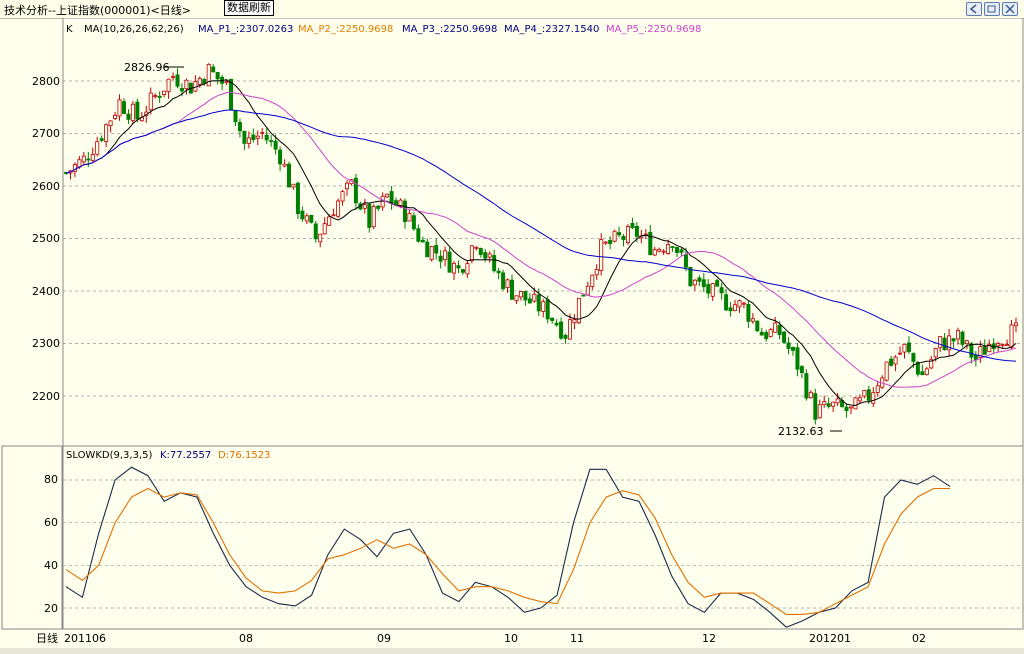 Image resolution: width=1024 pixels, height=654 pixels. What do you see at coordinates (974, 9) in the screenshot?
I see `back-icon` at bounding box center [974, 9].